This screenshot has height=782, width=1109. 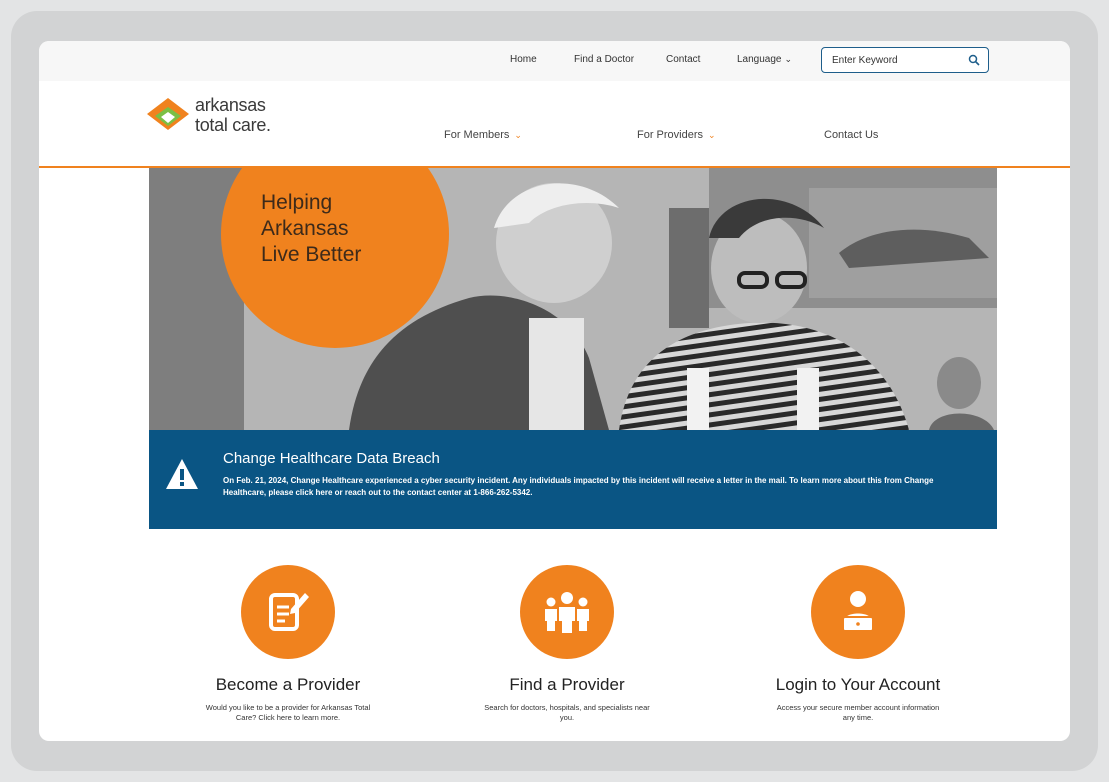 What do you see at coordinates (477, 135) in the screenshot?
I see `nav-for-members-label: For Members` at bounding box center [477, 135].